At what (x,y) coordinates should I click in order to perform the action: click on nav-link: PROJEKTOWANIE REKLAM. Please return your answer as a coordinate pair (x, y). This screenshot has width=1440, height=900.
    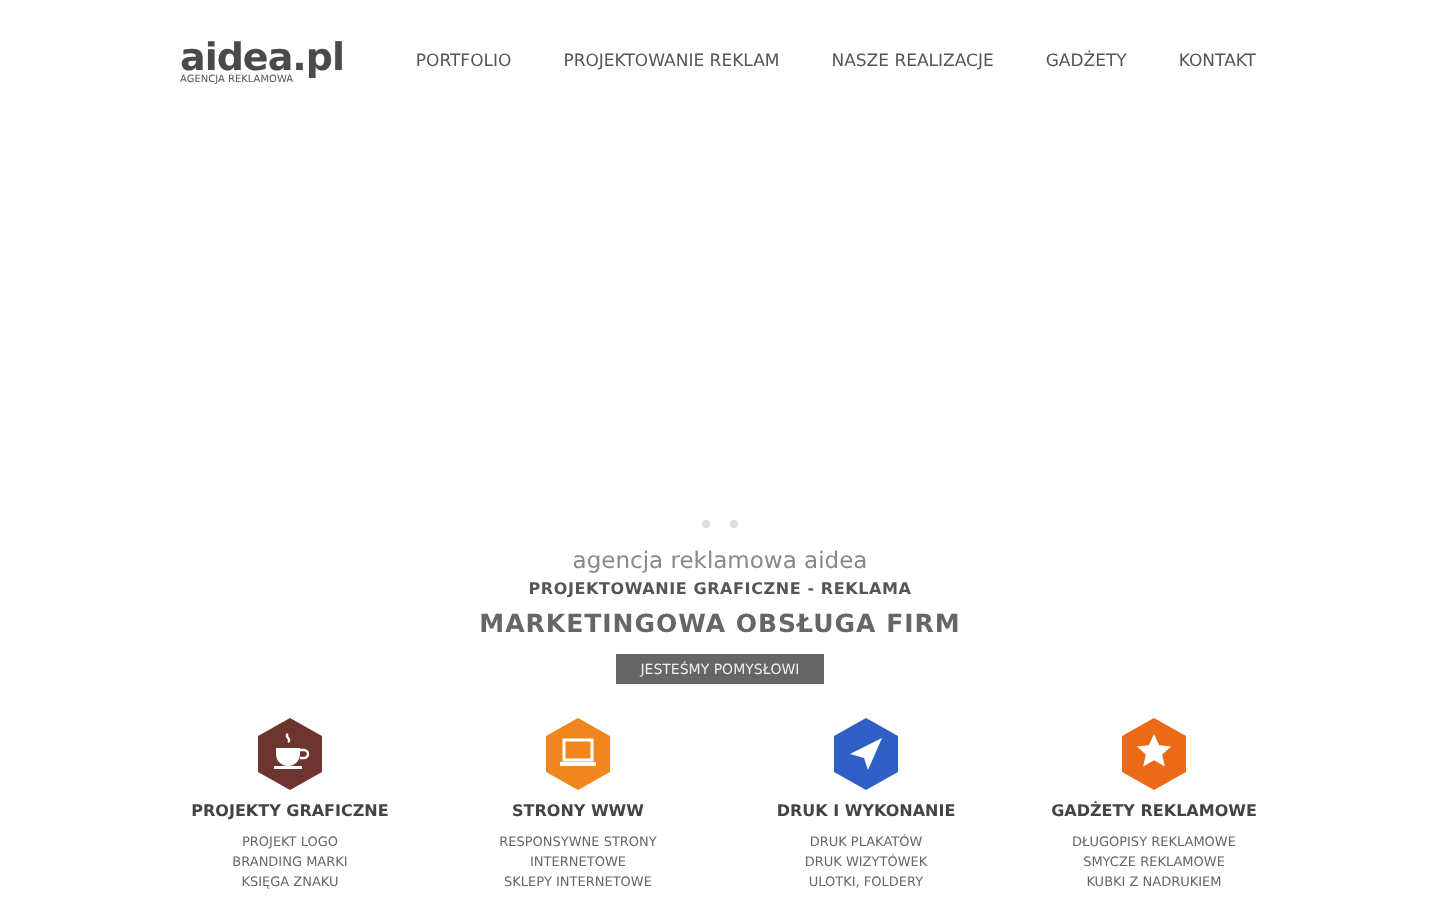
    Looking at the image, I should click on (671, 62).